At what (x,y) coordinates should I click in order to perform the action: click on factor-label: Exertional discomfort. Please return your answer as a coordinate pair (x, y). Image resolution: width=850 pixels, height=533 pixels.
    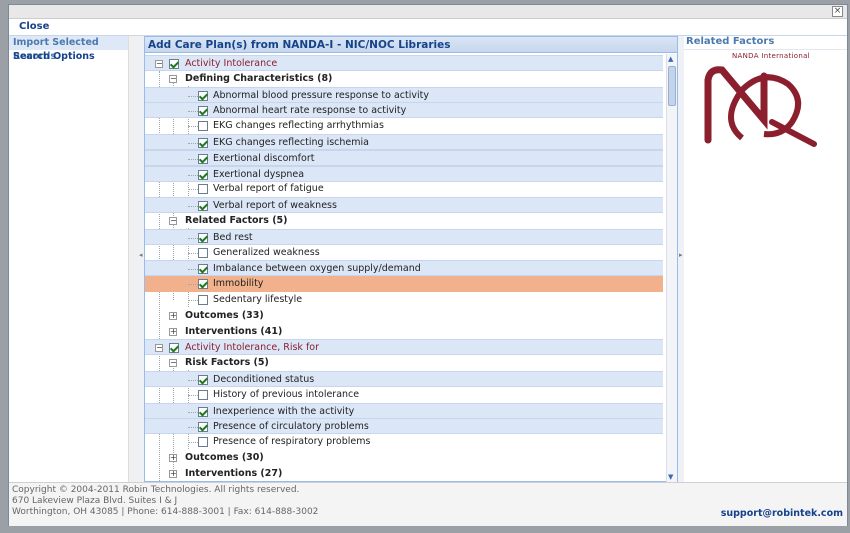
    Looking at the image, I should click on (264, 158).